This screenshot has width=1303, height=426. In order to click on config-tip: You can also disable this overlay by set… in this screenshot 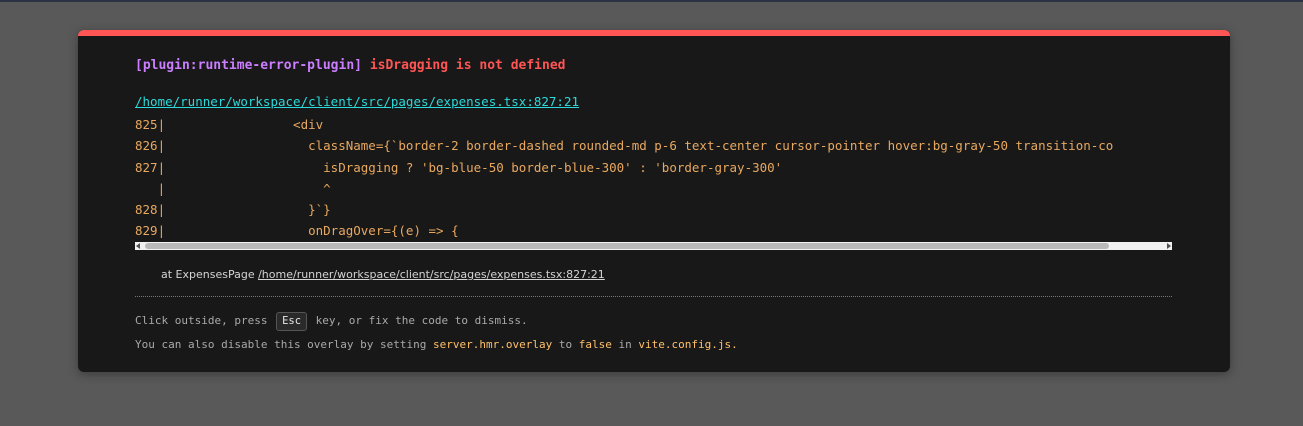, I will do `click(436, 344)`.